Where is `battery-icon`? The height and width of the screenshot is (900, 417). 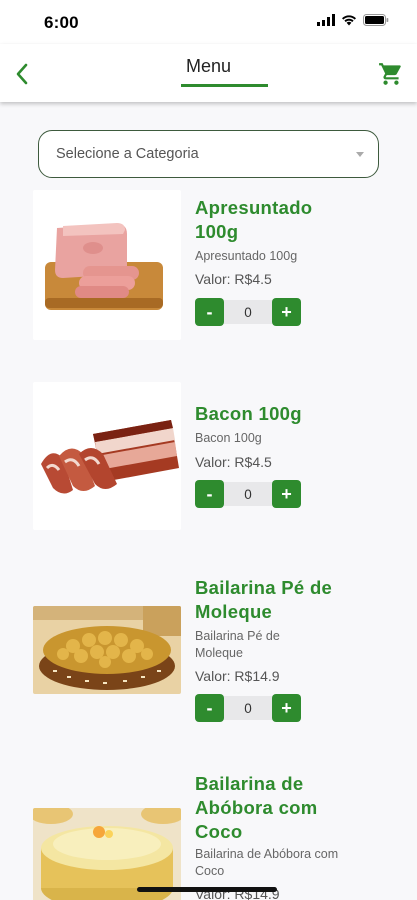
battery-icon is located at coordinates (376, 20).